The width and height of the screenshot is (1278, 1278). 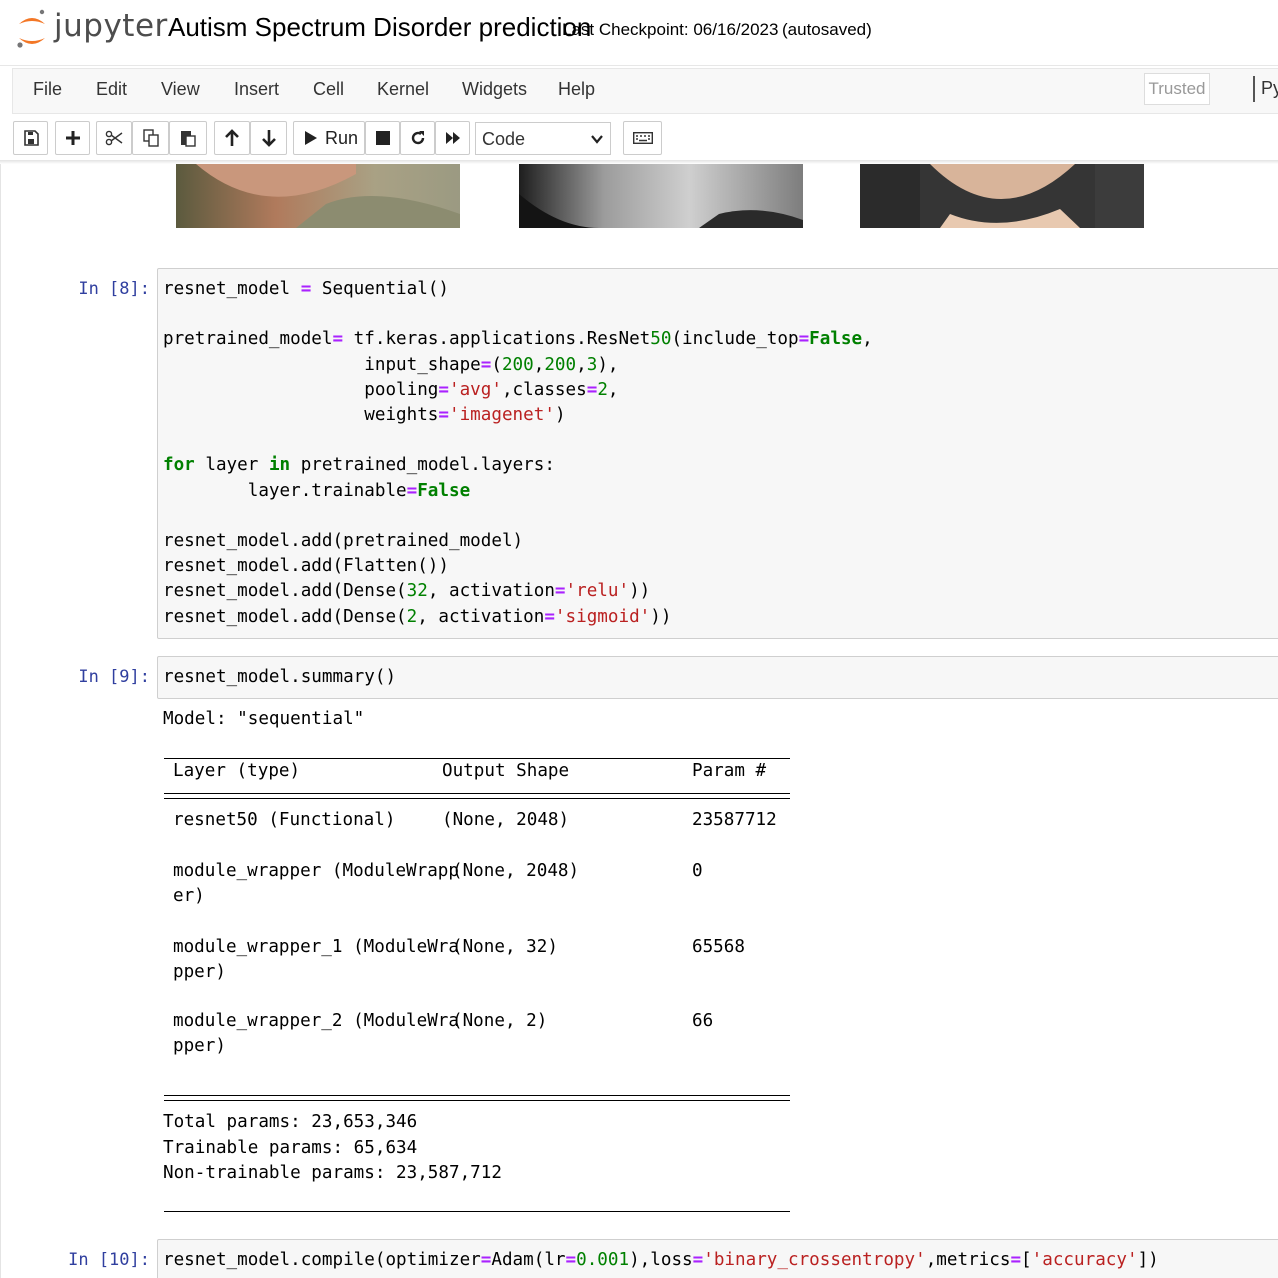 I want to click on move-up-button, so click(x=232, y=138).